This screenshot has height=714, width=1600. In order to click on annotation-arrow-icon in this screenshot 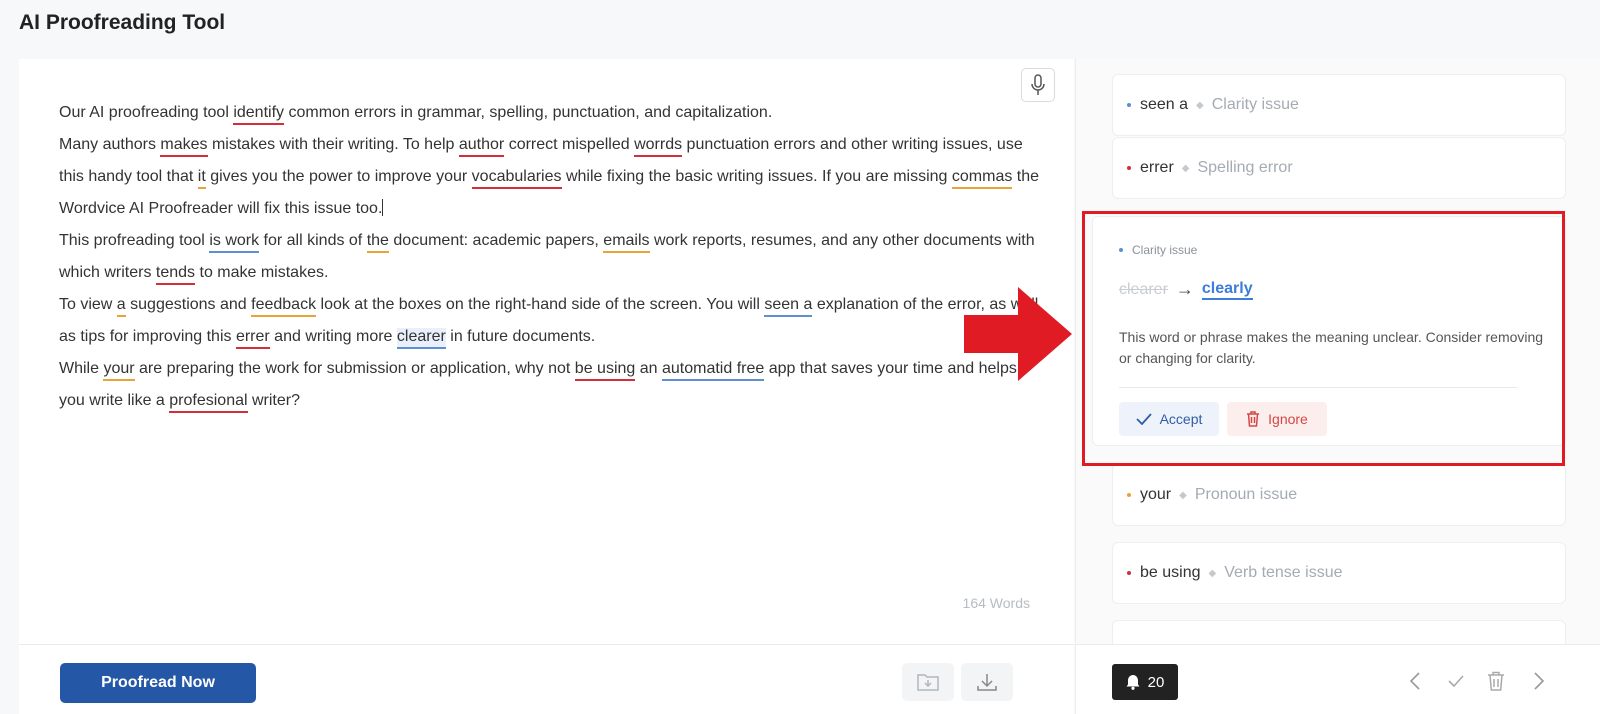, I will do `click(1018, 334)`.